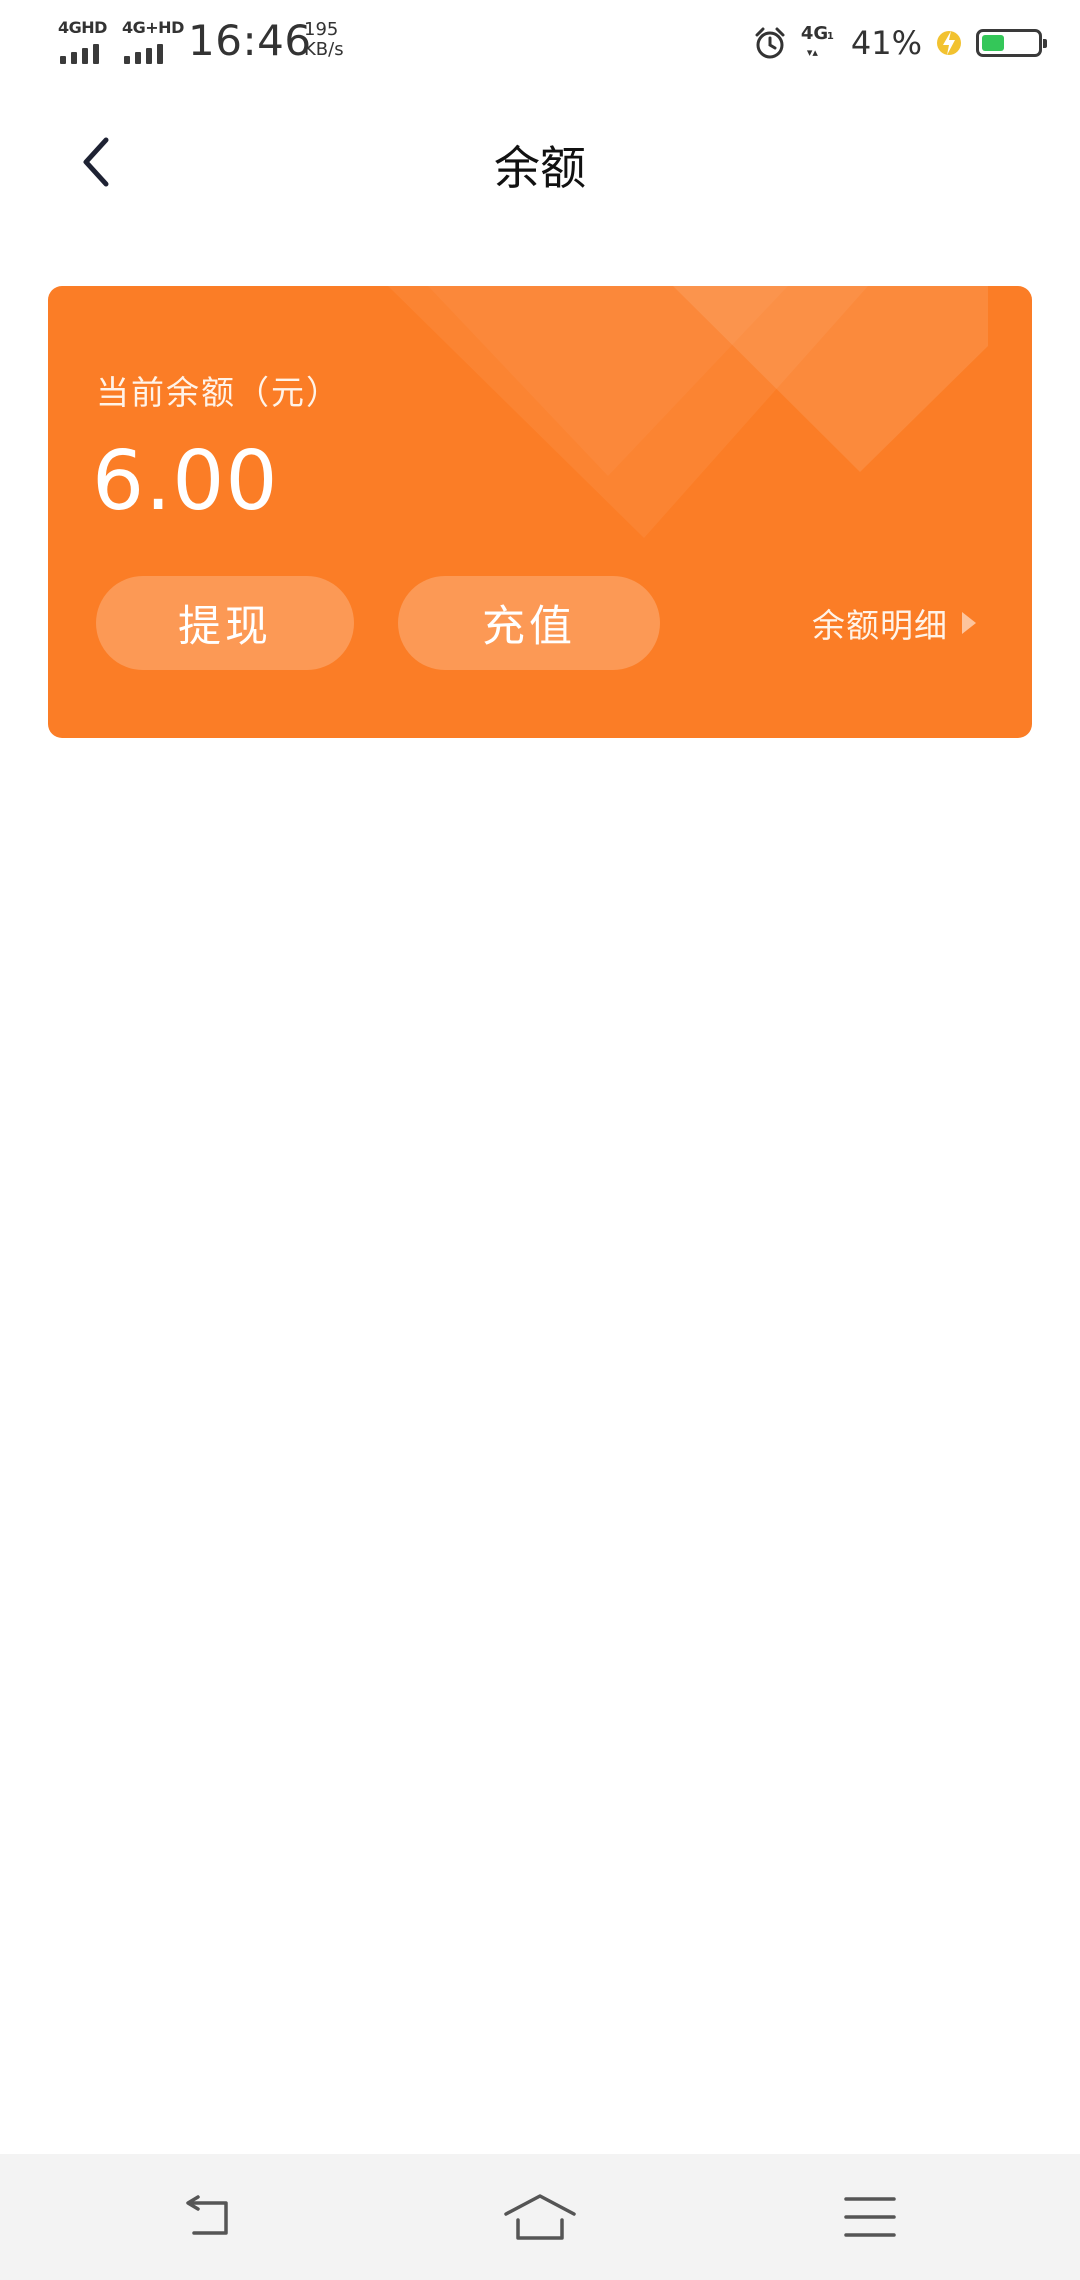 This screenshot has width=1080, height=2280. I want to click on net-speed-unit: KB/s, so click(324, 49).